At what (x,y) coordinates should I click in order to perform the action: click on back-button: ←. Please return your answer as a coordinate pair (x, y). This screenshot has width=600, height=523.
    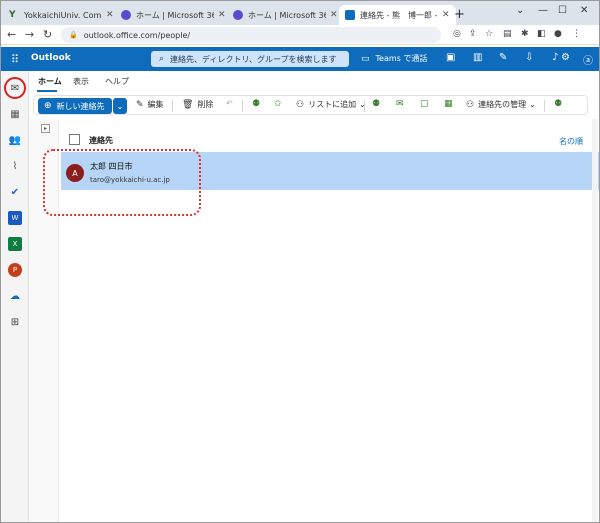
    Looking at the image, I should click on (11, 34).